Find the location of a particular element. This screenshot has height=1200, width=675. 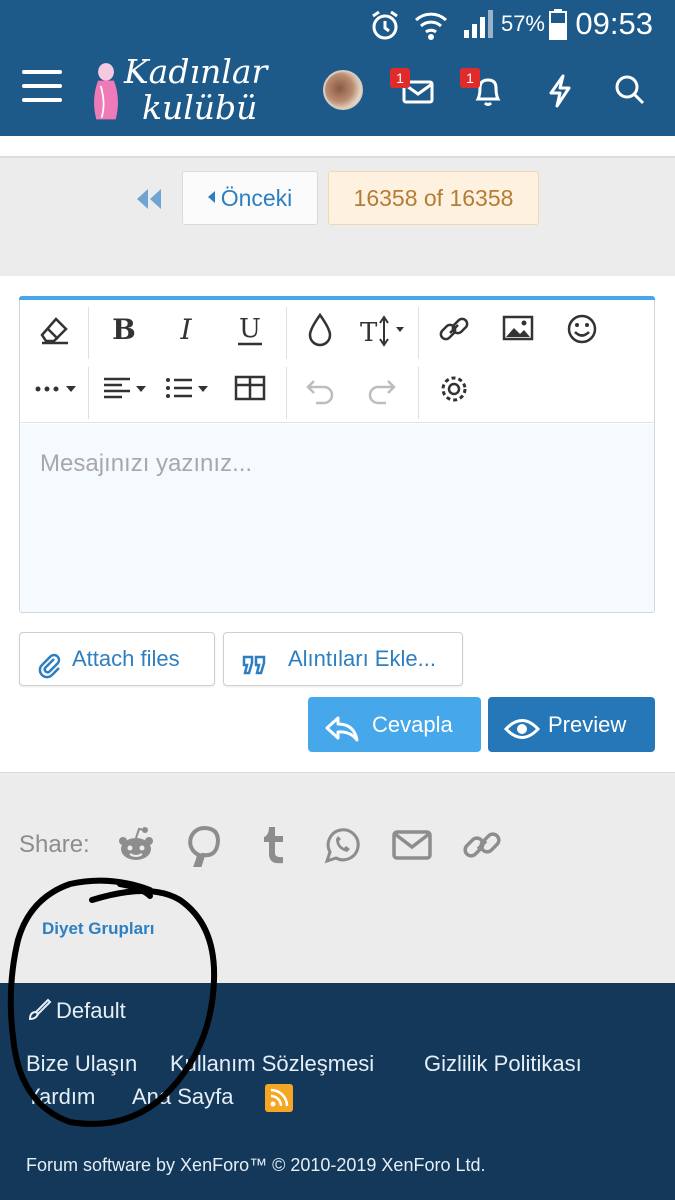

status-bar: 57% 09:53 is located at coordinates (337, 24).